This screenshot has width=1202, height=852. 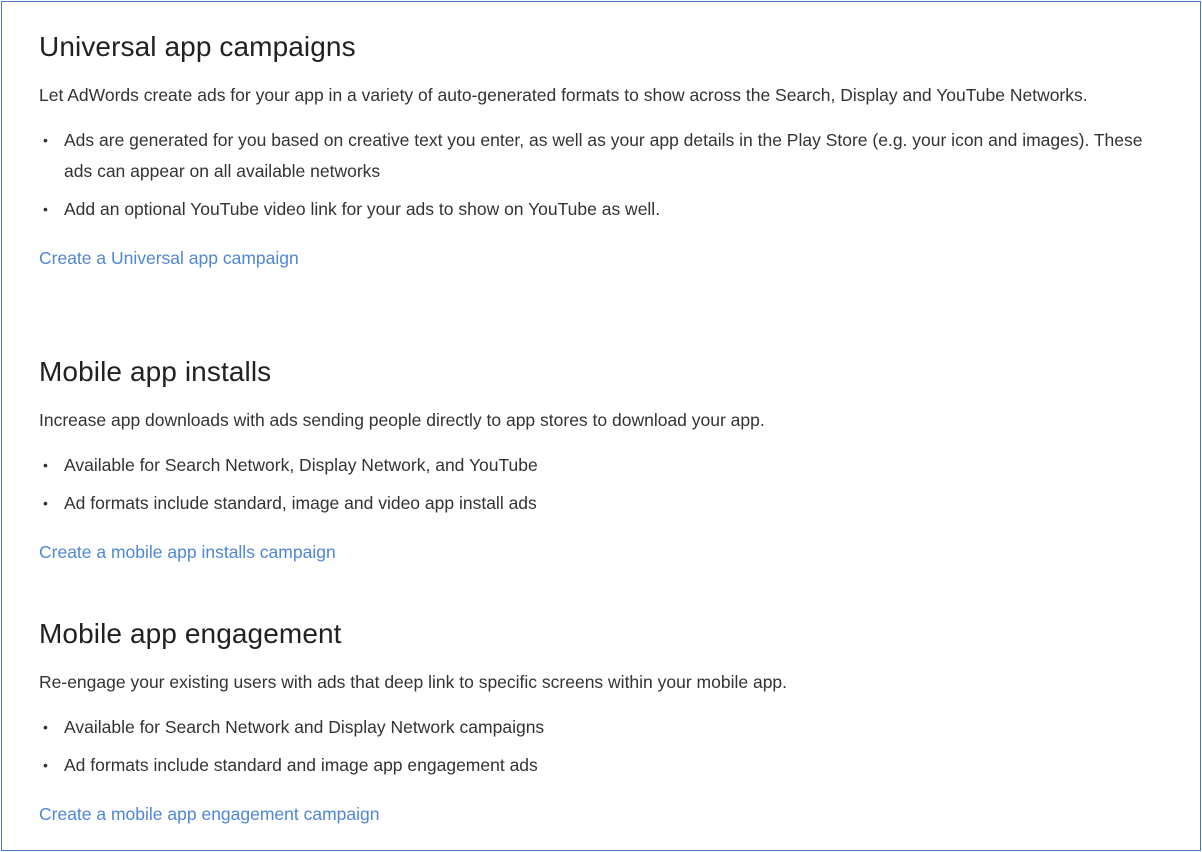 I want to click on section-title: Mobile app installs, so click(x=155, y=371).